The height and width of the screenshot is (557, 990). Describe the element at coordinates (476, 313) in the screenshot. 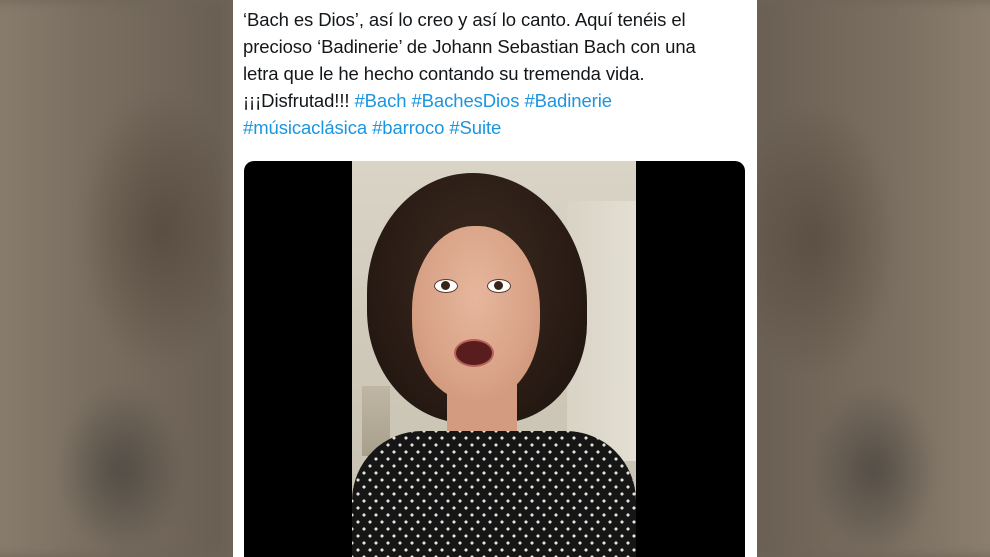

I see `singer-face` at that location.